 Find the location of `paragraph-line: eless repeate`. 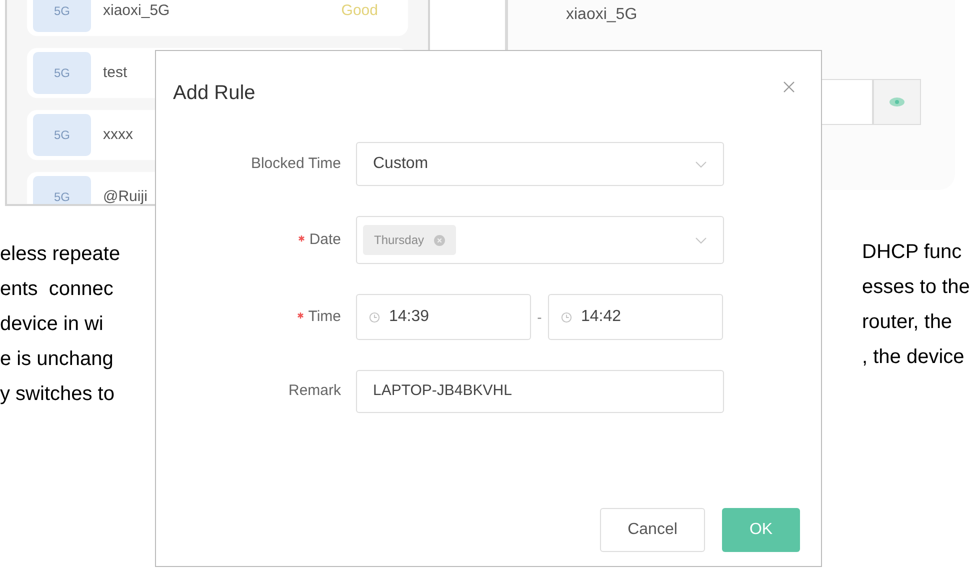

paragraph-line: eless repeate is located at coordinates (61, 254).